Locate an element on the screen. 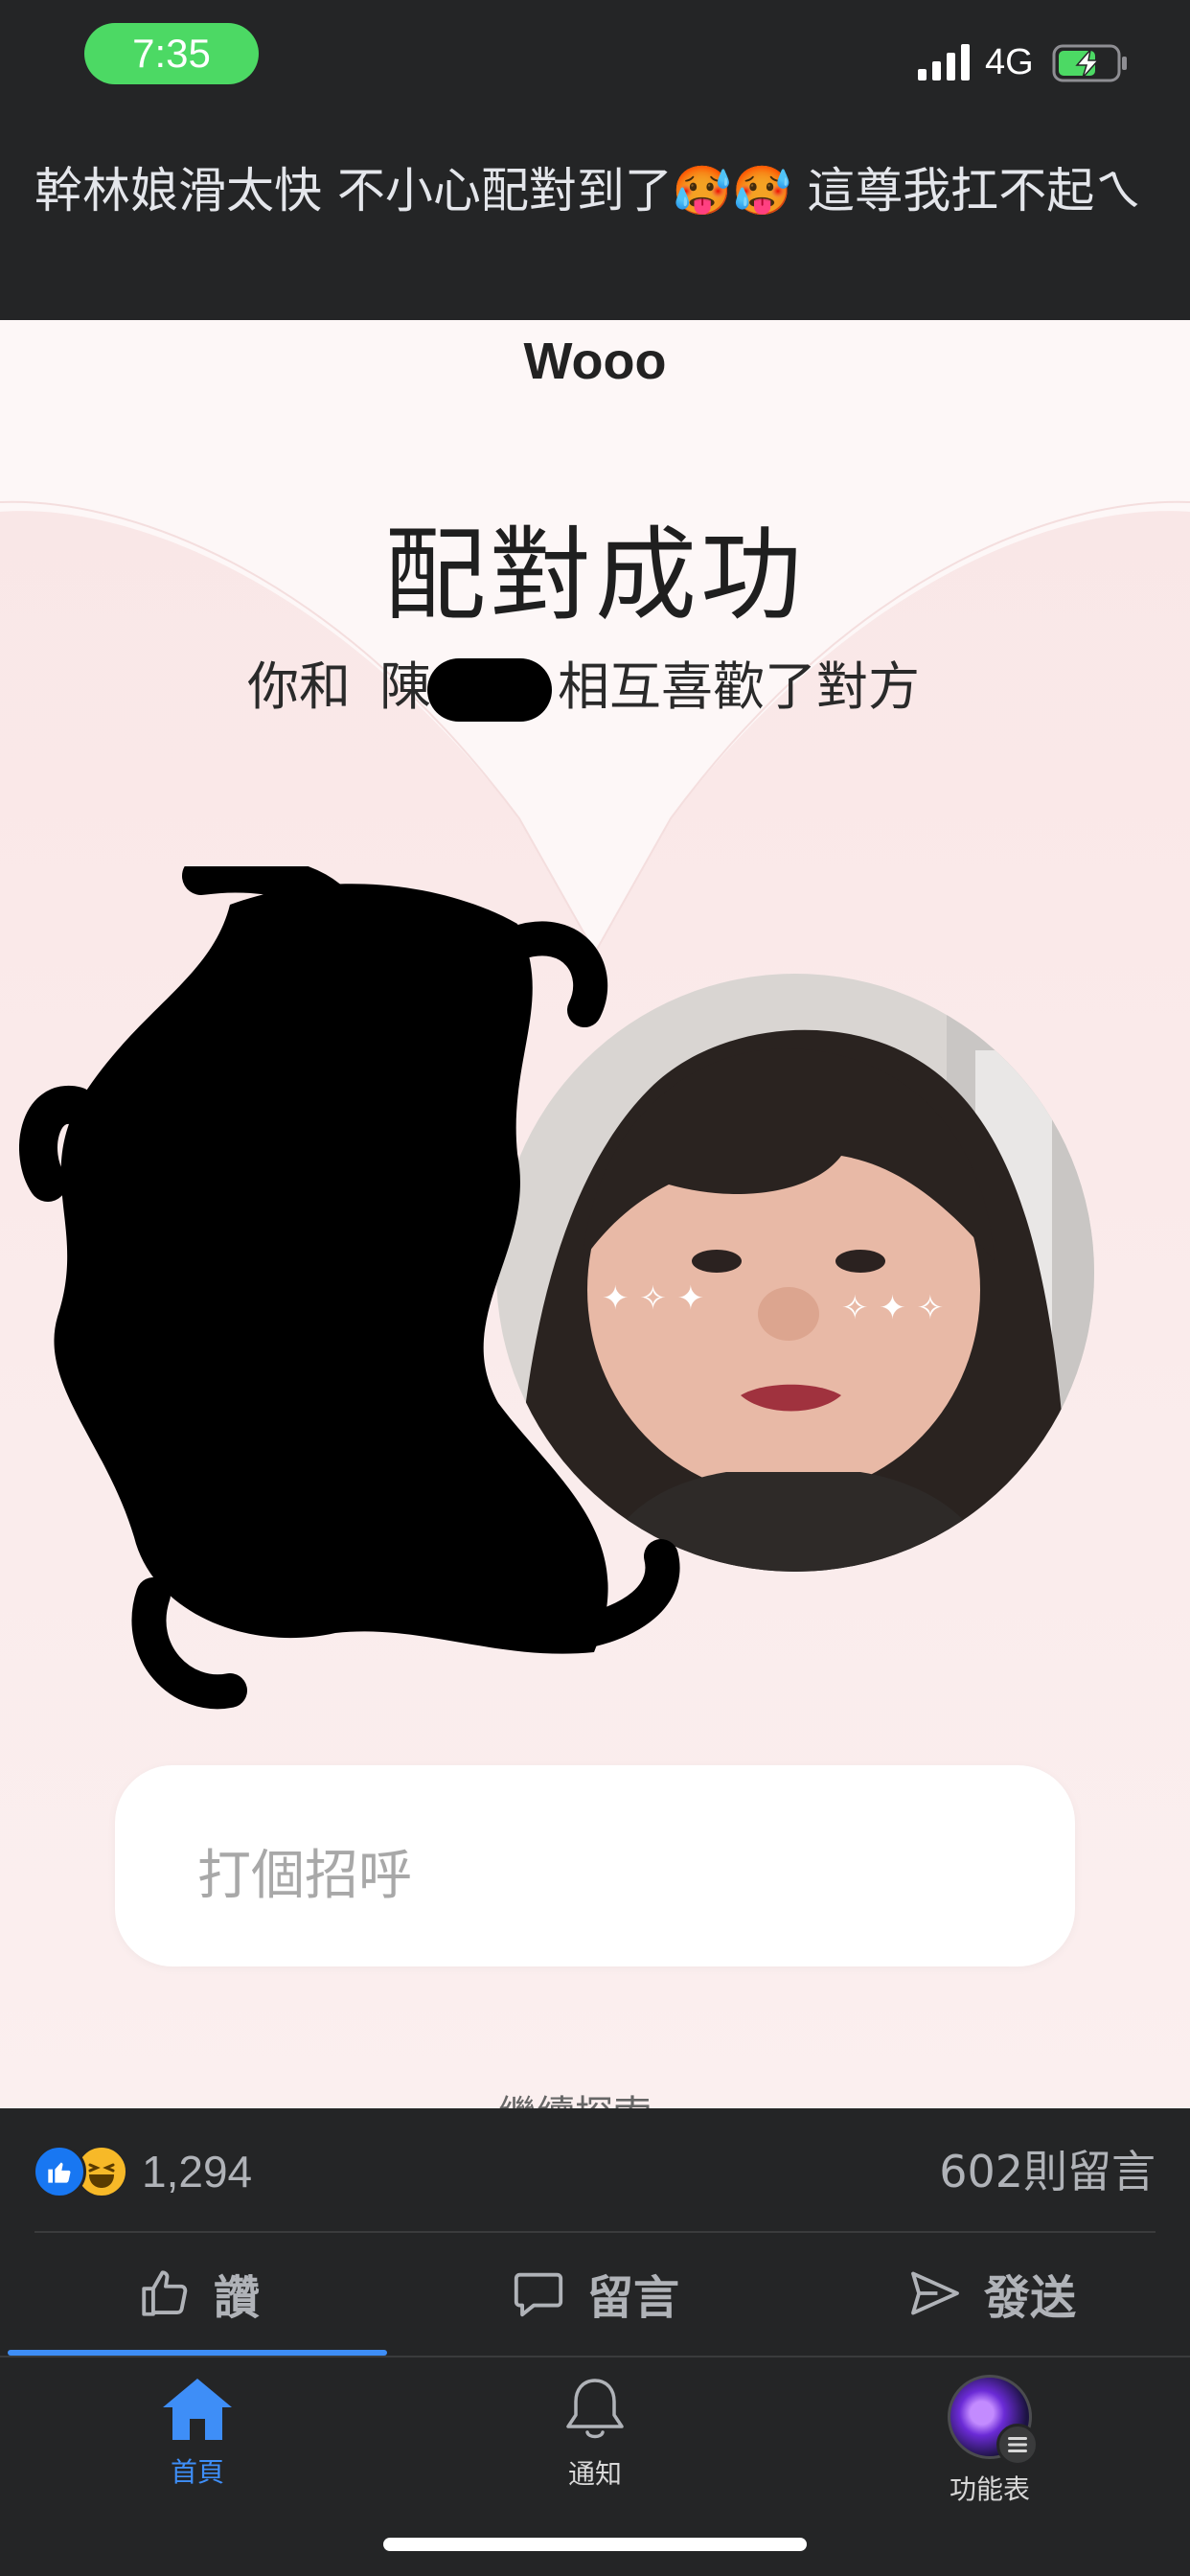 The image size is (1190, 2576). battery-charging-icon is located at coordinates (1090, 63).